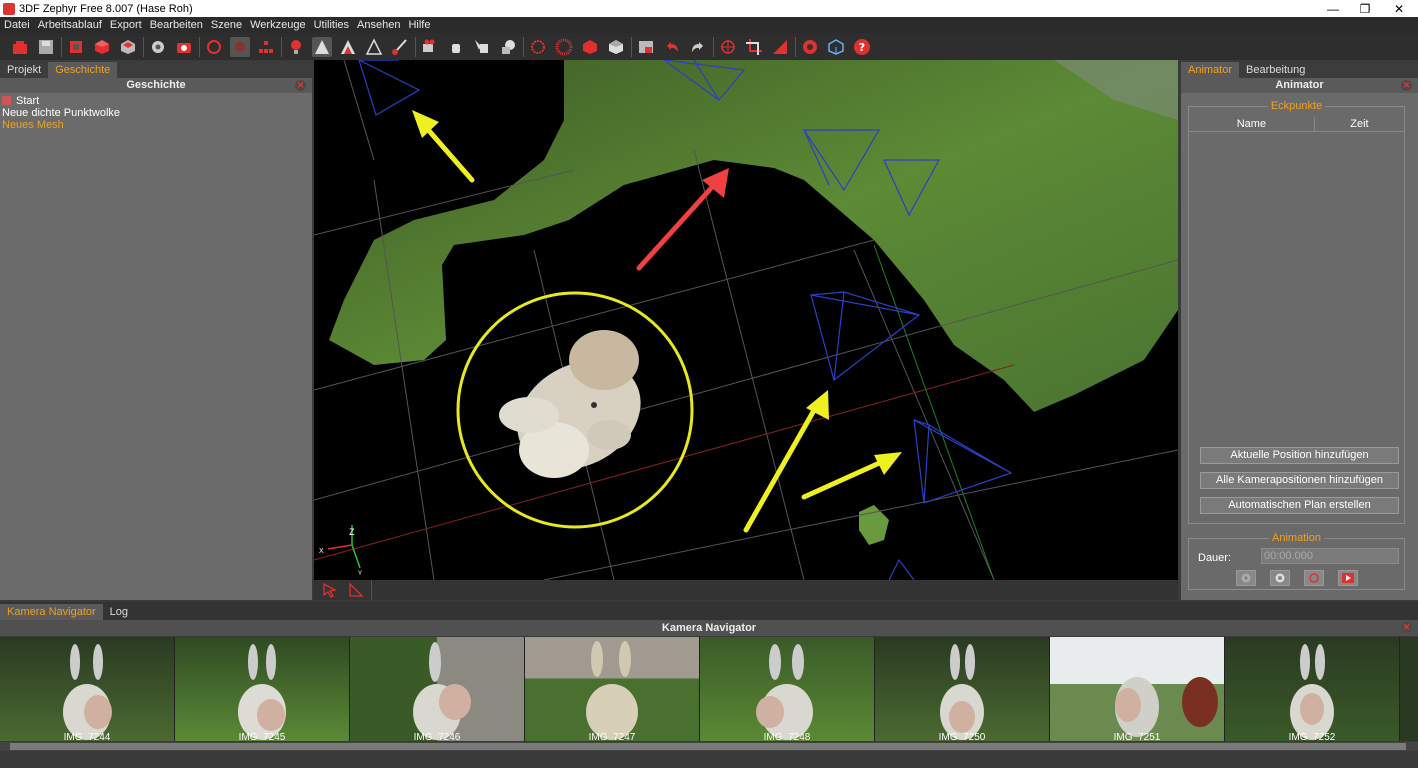 This screenshot has height=768, width=1418. Describe the element at coordinates (1299, 480) in the screenshot. I see `add-all-camera-positions-button: Alle Kamerapositionen hinzufügen` at that location.